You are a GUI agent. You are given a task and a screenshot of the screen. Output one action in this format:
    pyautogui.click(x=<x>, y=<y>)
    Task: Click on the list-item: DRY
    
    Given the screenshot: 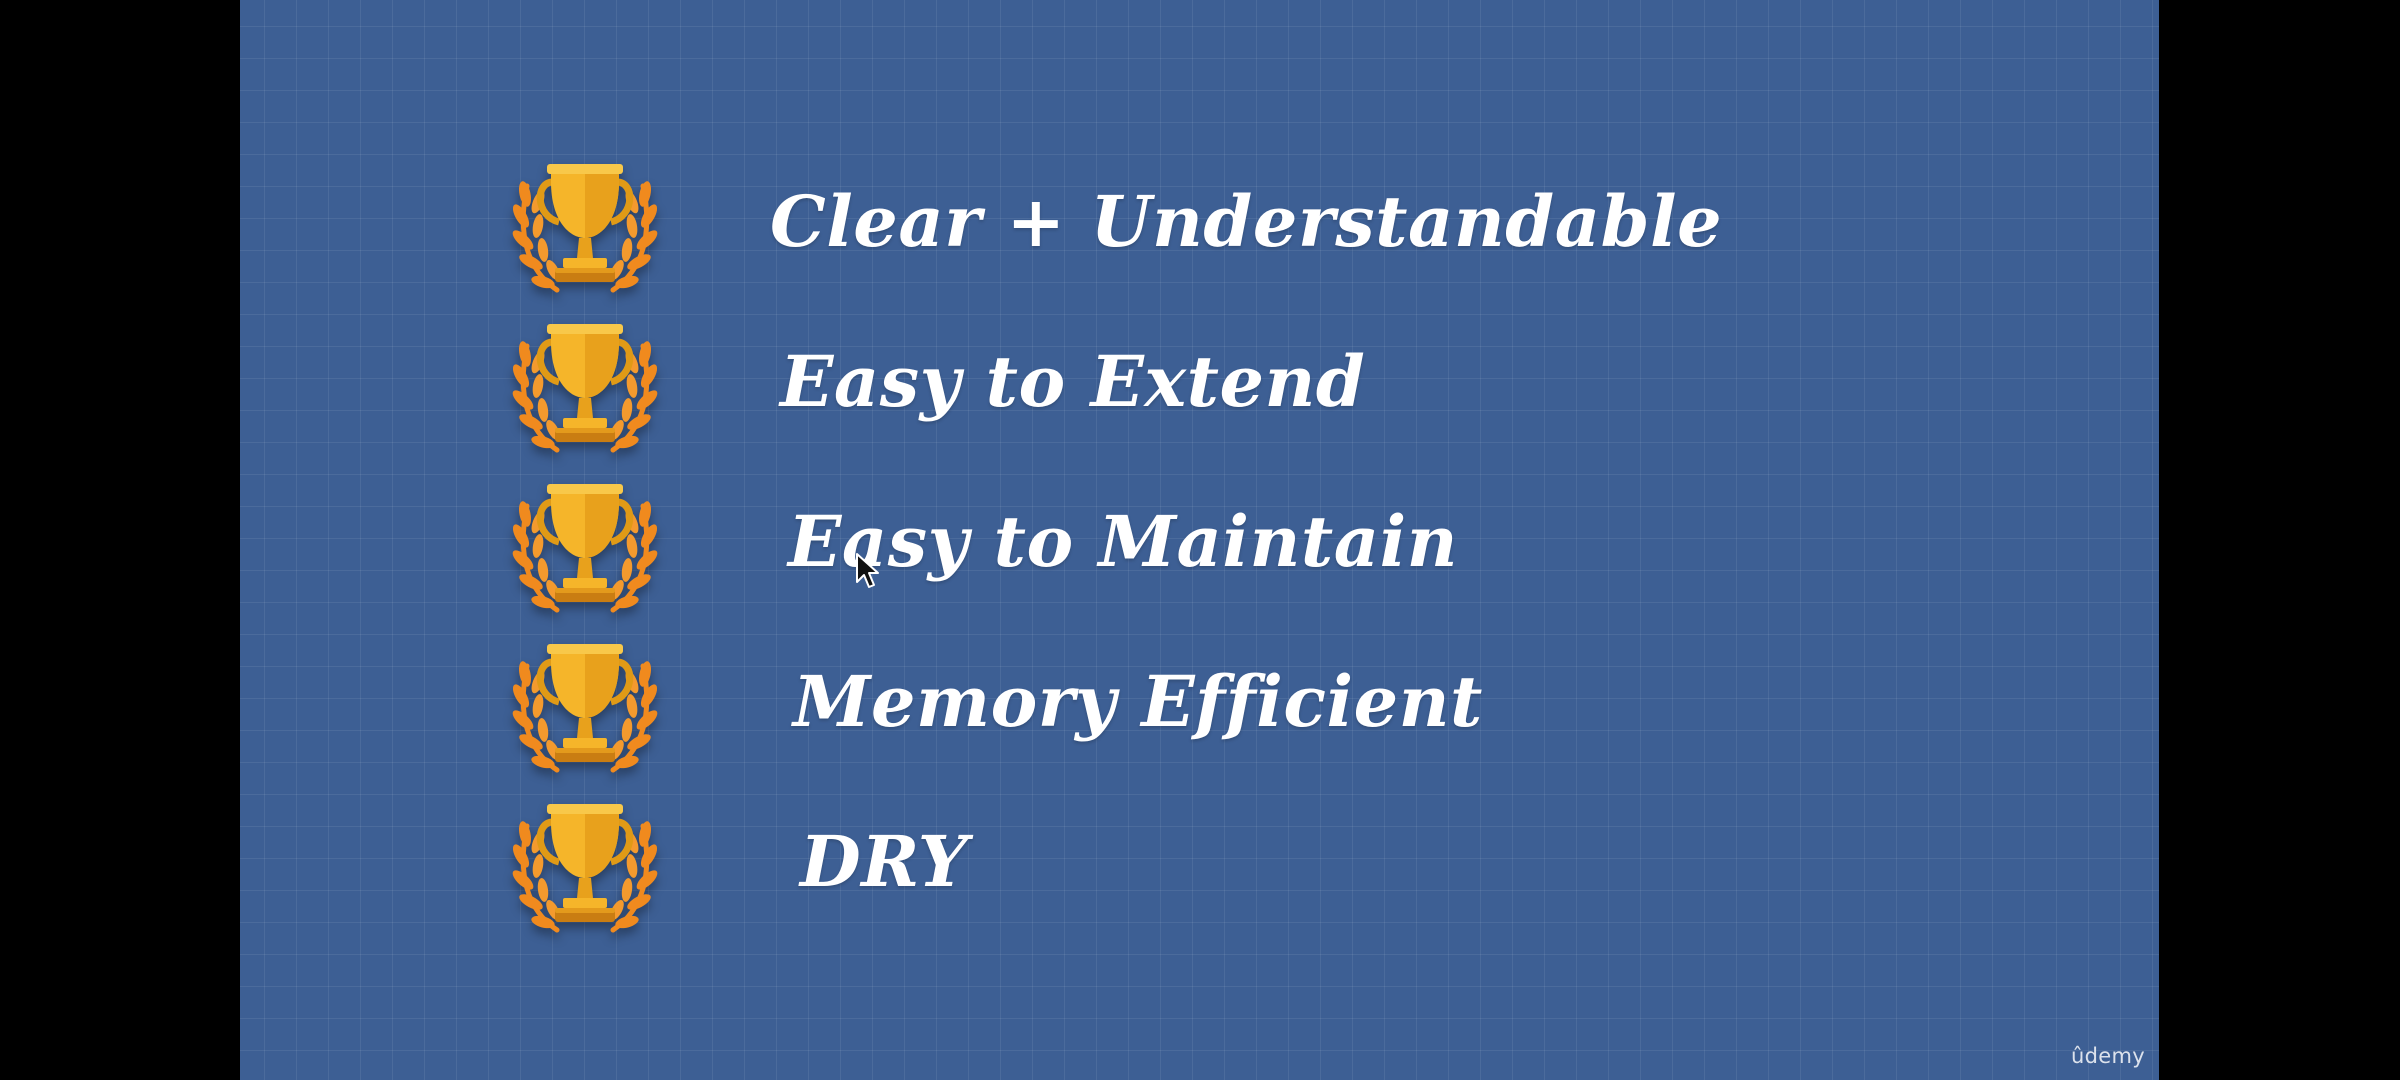 What is the action you would take?
    pyautogui.click(x=1199, y=862)
    